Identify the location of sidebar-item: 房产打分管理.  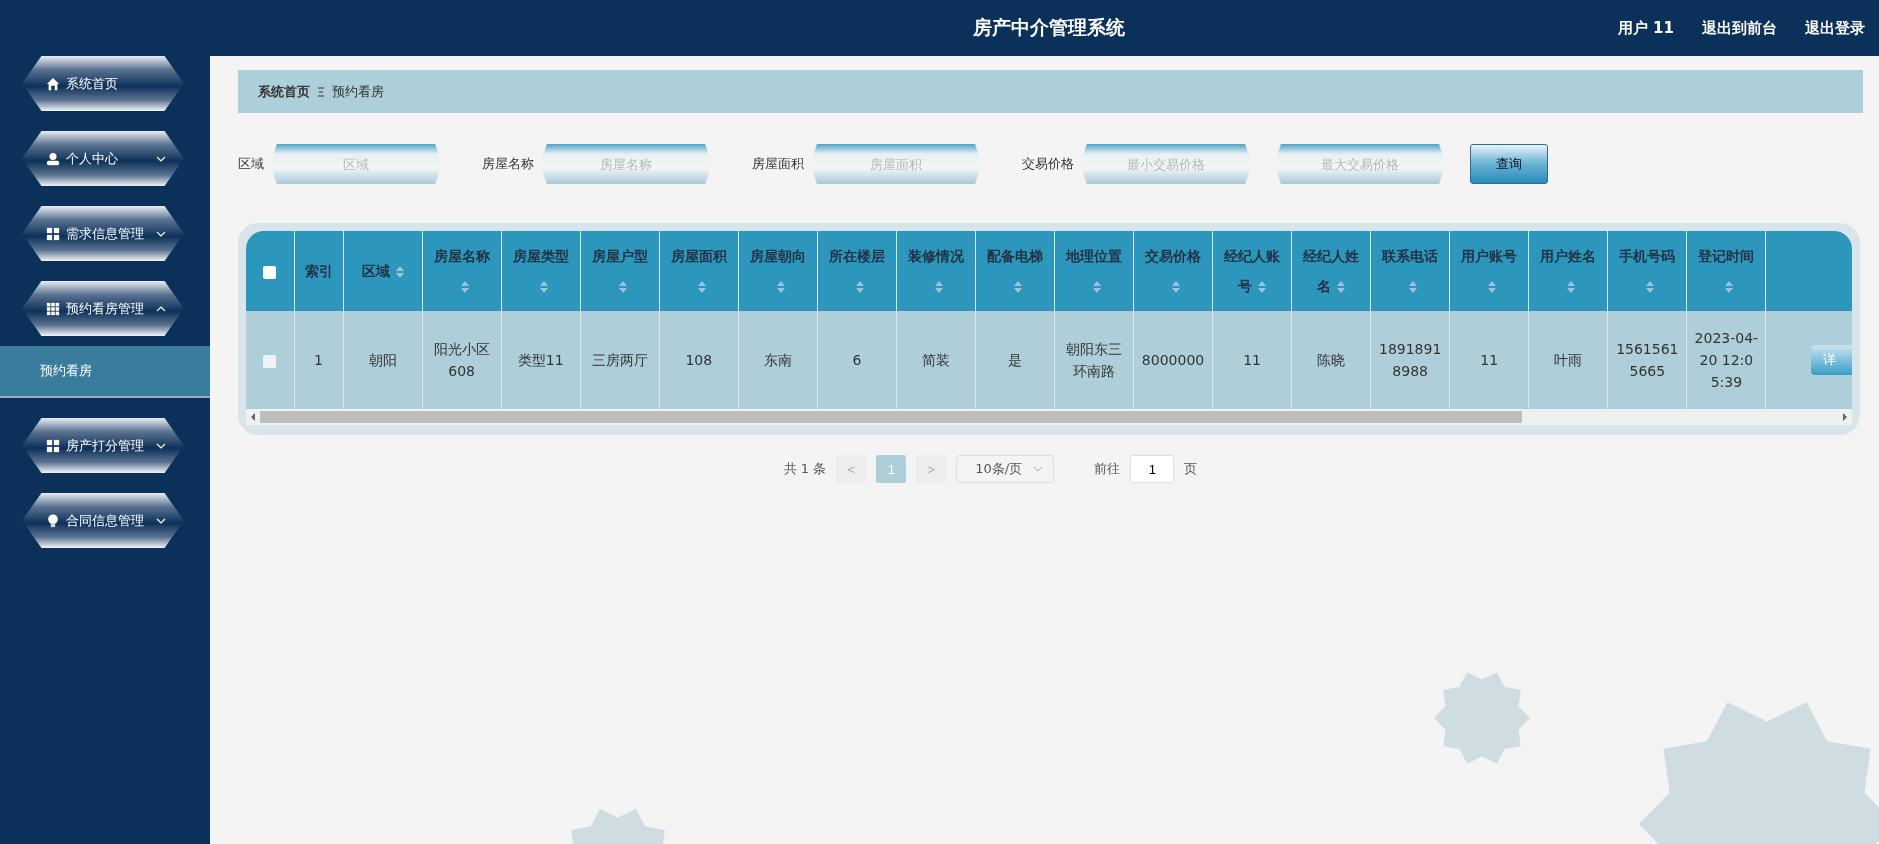
(103, 445).